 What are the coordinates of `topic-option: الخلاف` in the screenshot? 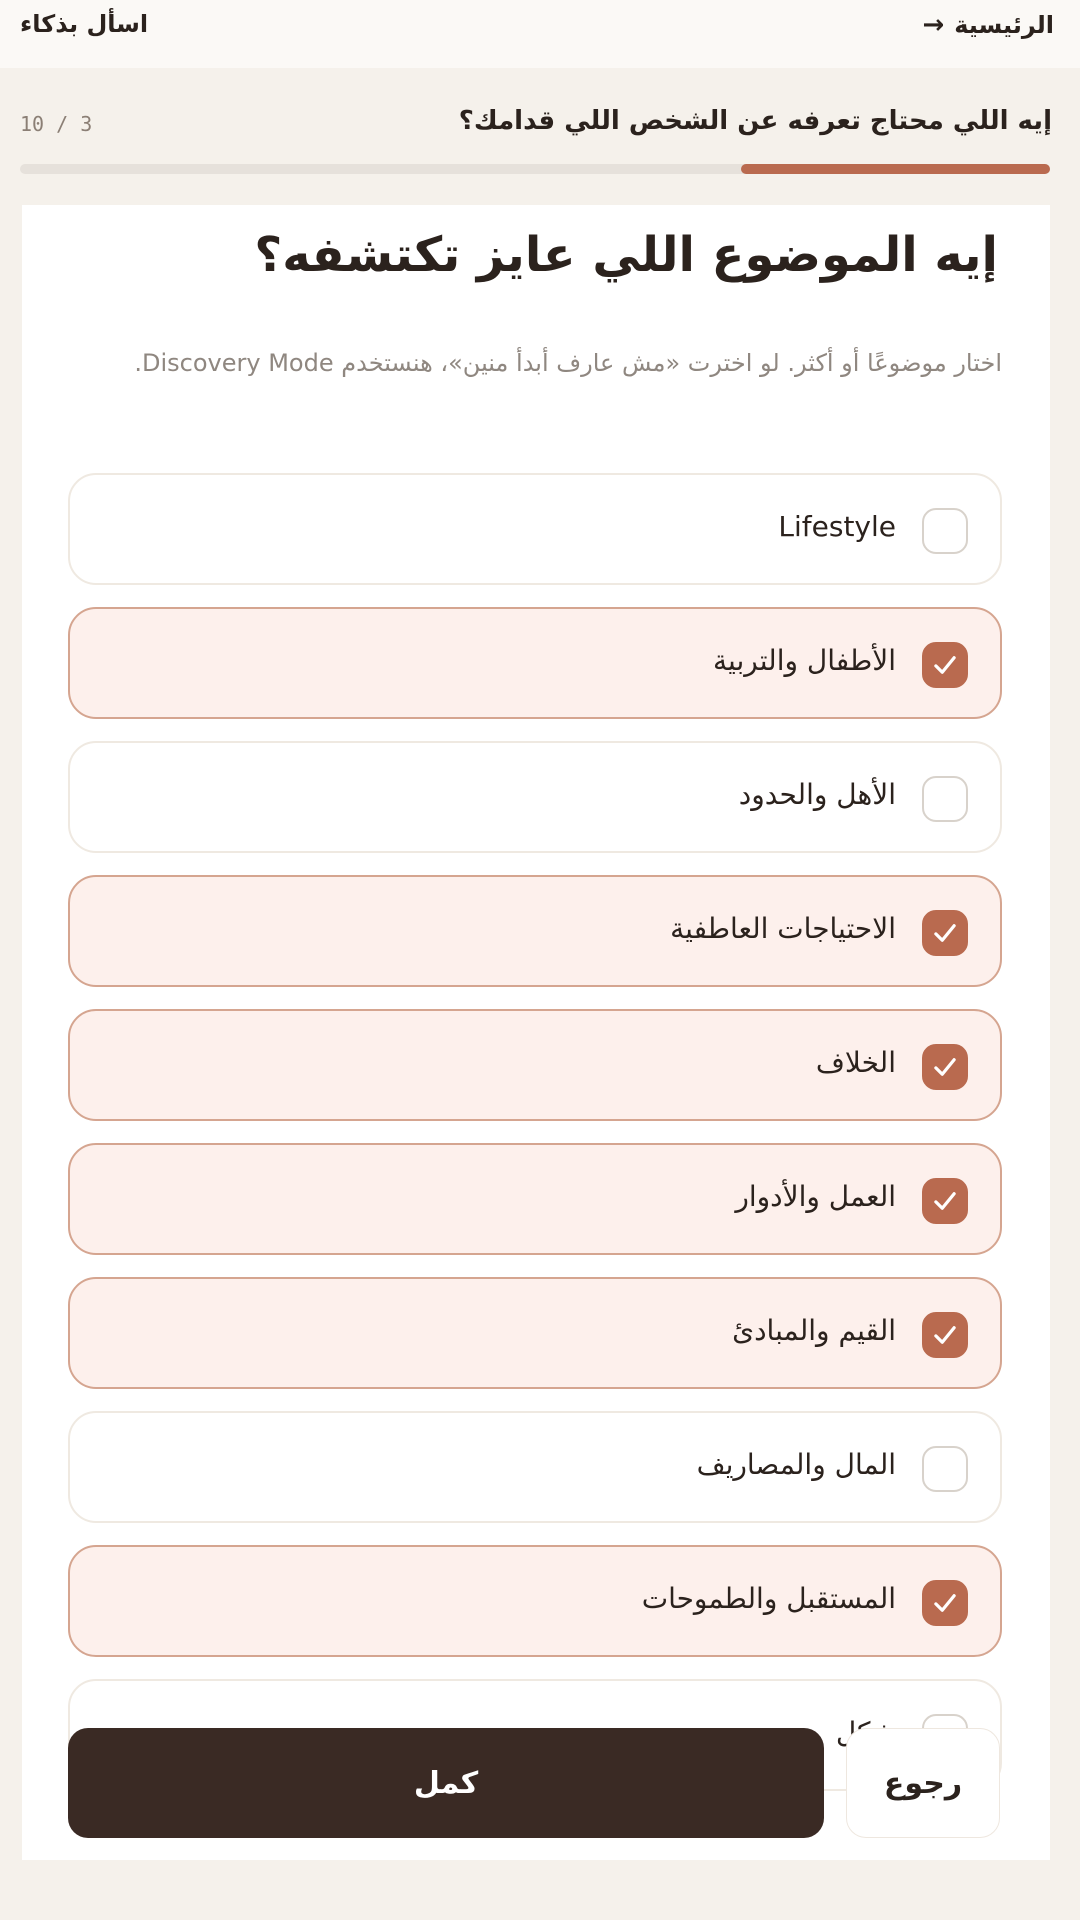 It's located at (535, 1065).